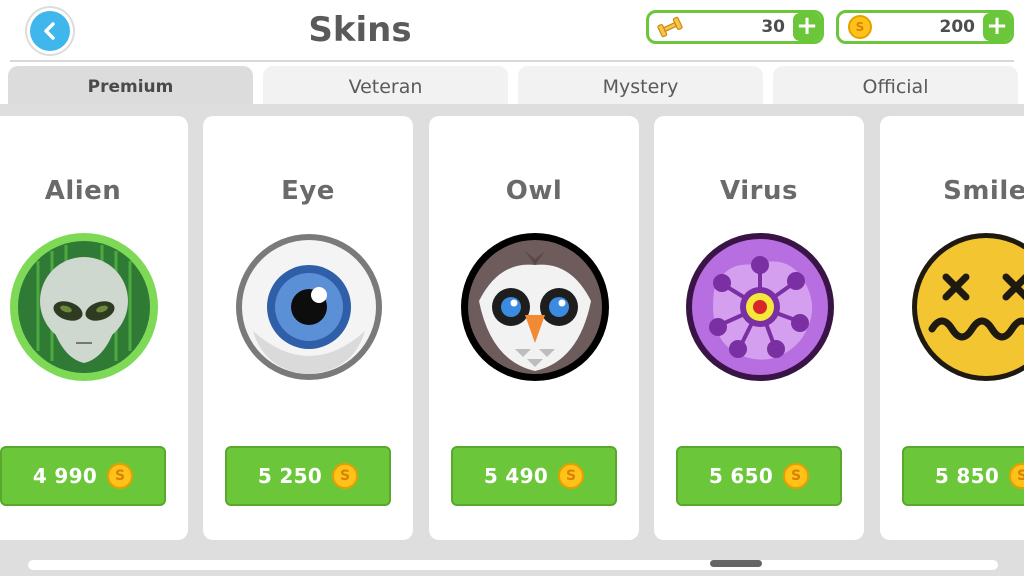 This screenshot has height=576, width=1024. What do you see at coordinates (741, 476) in the screenshot?
I see `price-amount: 5 650` at bounding box center [741, 476].